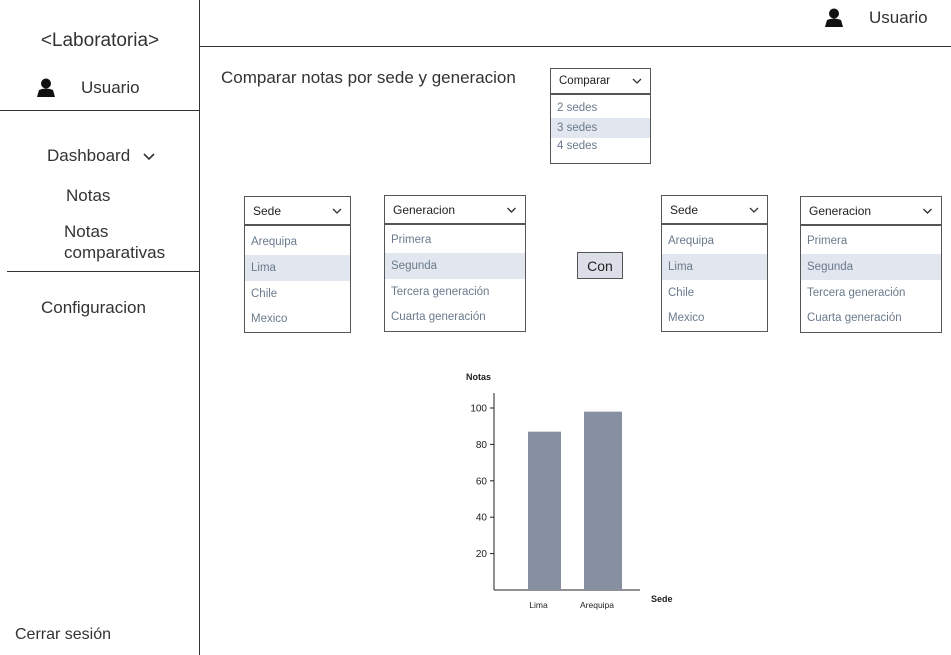  I want to click on right-sede-value: Sede, so click(684, 209).